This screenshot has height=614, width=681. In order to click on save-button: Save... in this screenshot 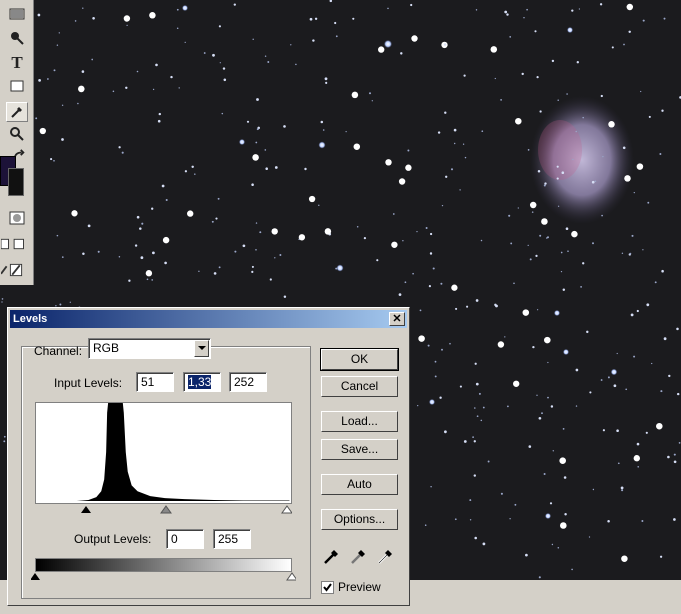, I will do `click(359, 449)`.